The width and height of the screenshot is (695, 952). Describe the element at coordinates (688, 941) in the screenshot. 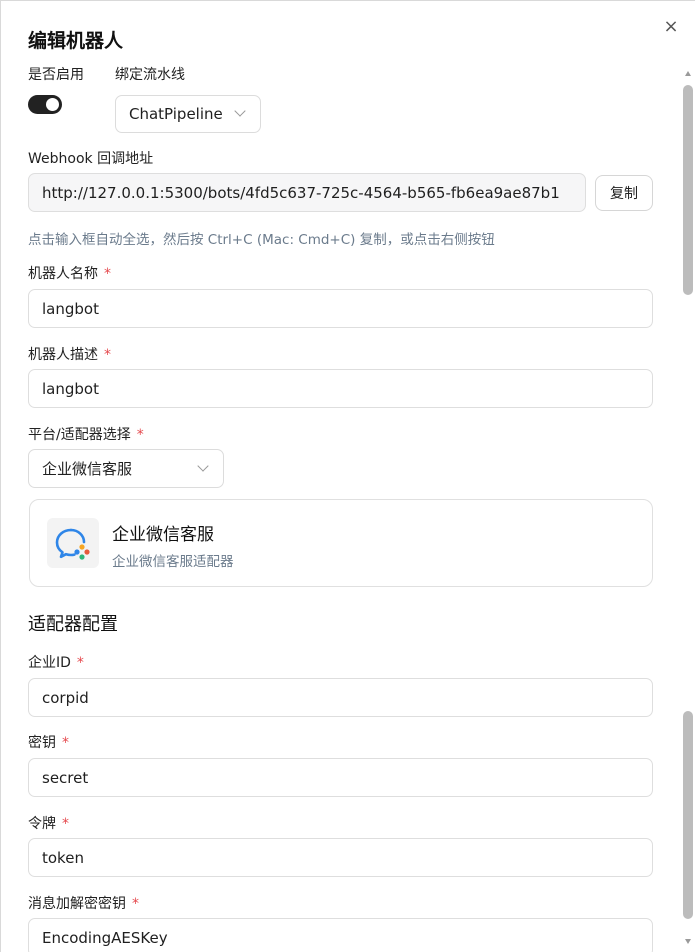

I see `scroll-down-arrow-icon` at that location.